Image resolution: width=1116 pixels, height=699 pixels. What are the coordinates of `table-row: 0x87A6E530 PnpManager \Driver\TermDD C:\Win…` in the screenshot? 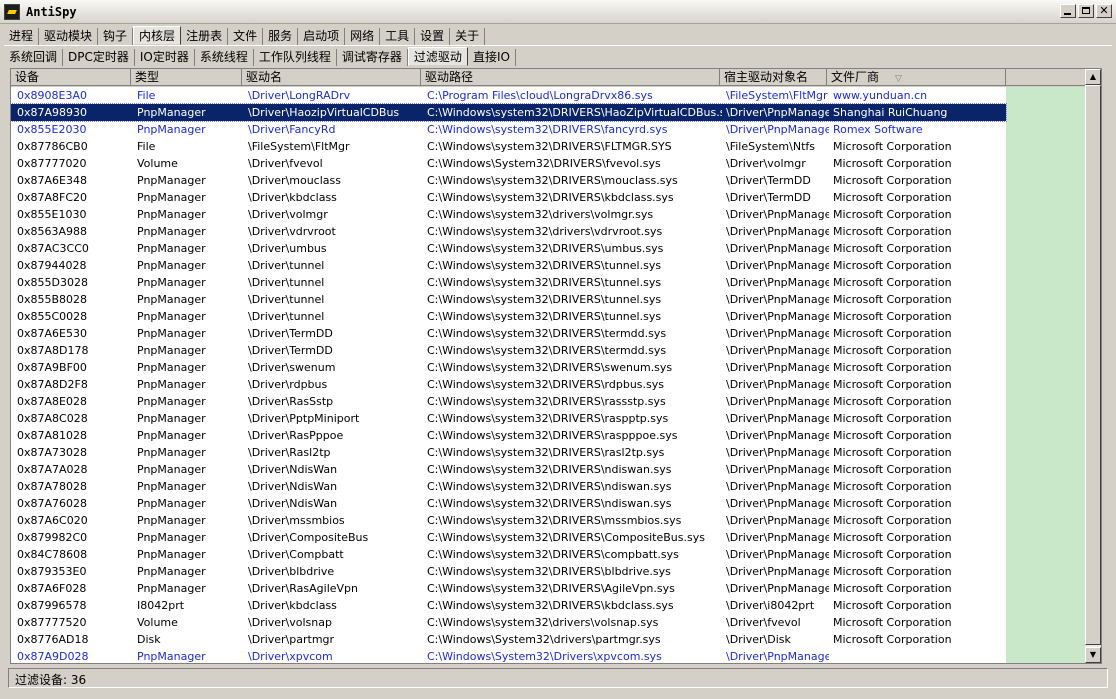 It's located at (508, 333).